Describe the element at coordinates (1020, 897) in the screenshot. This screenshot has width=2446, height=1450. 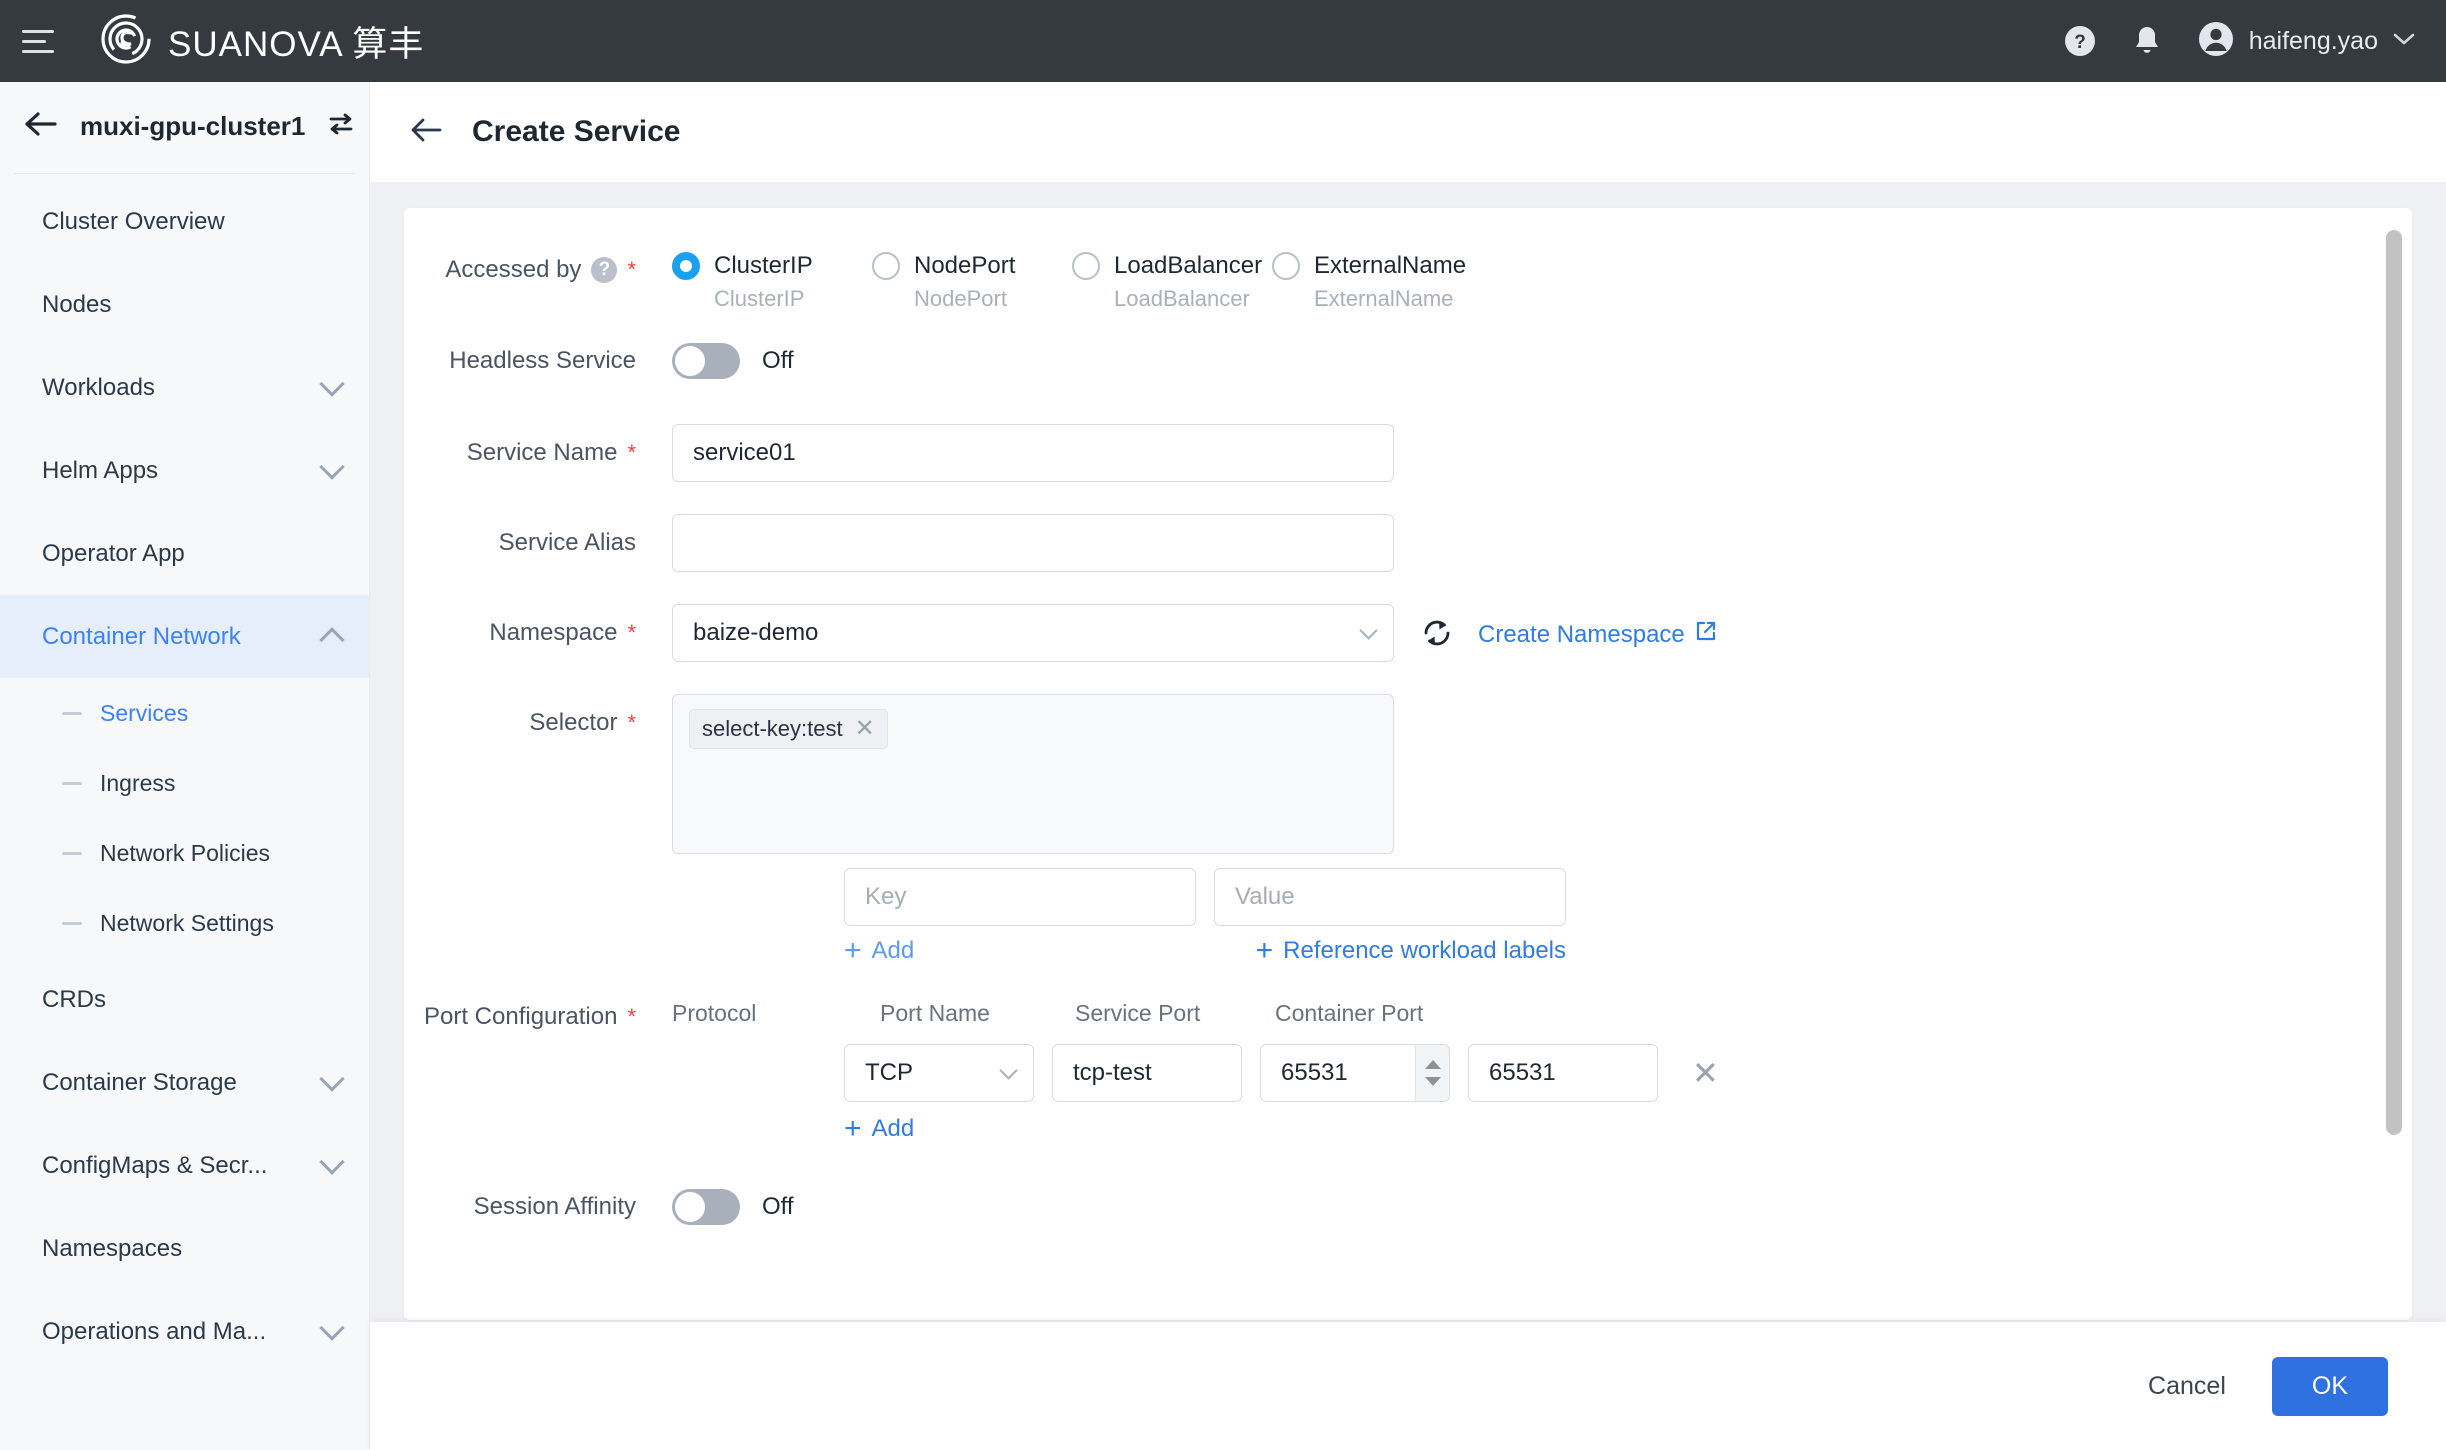
I see `selector-key-input: Key` at that location.